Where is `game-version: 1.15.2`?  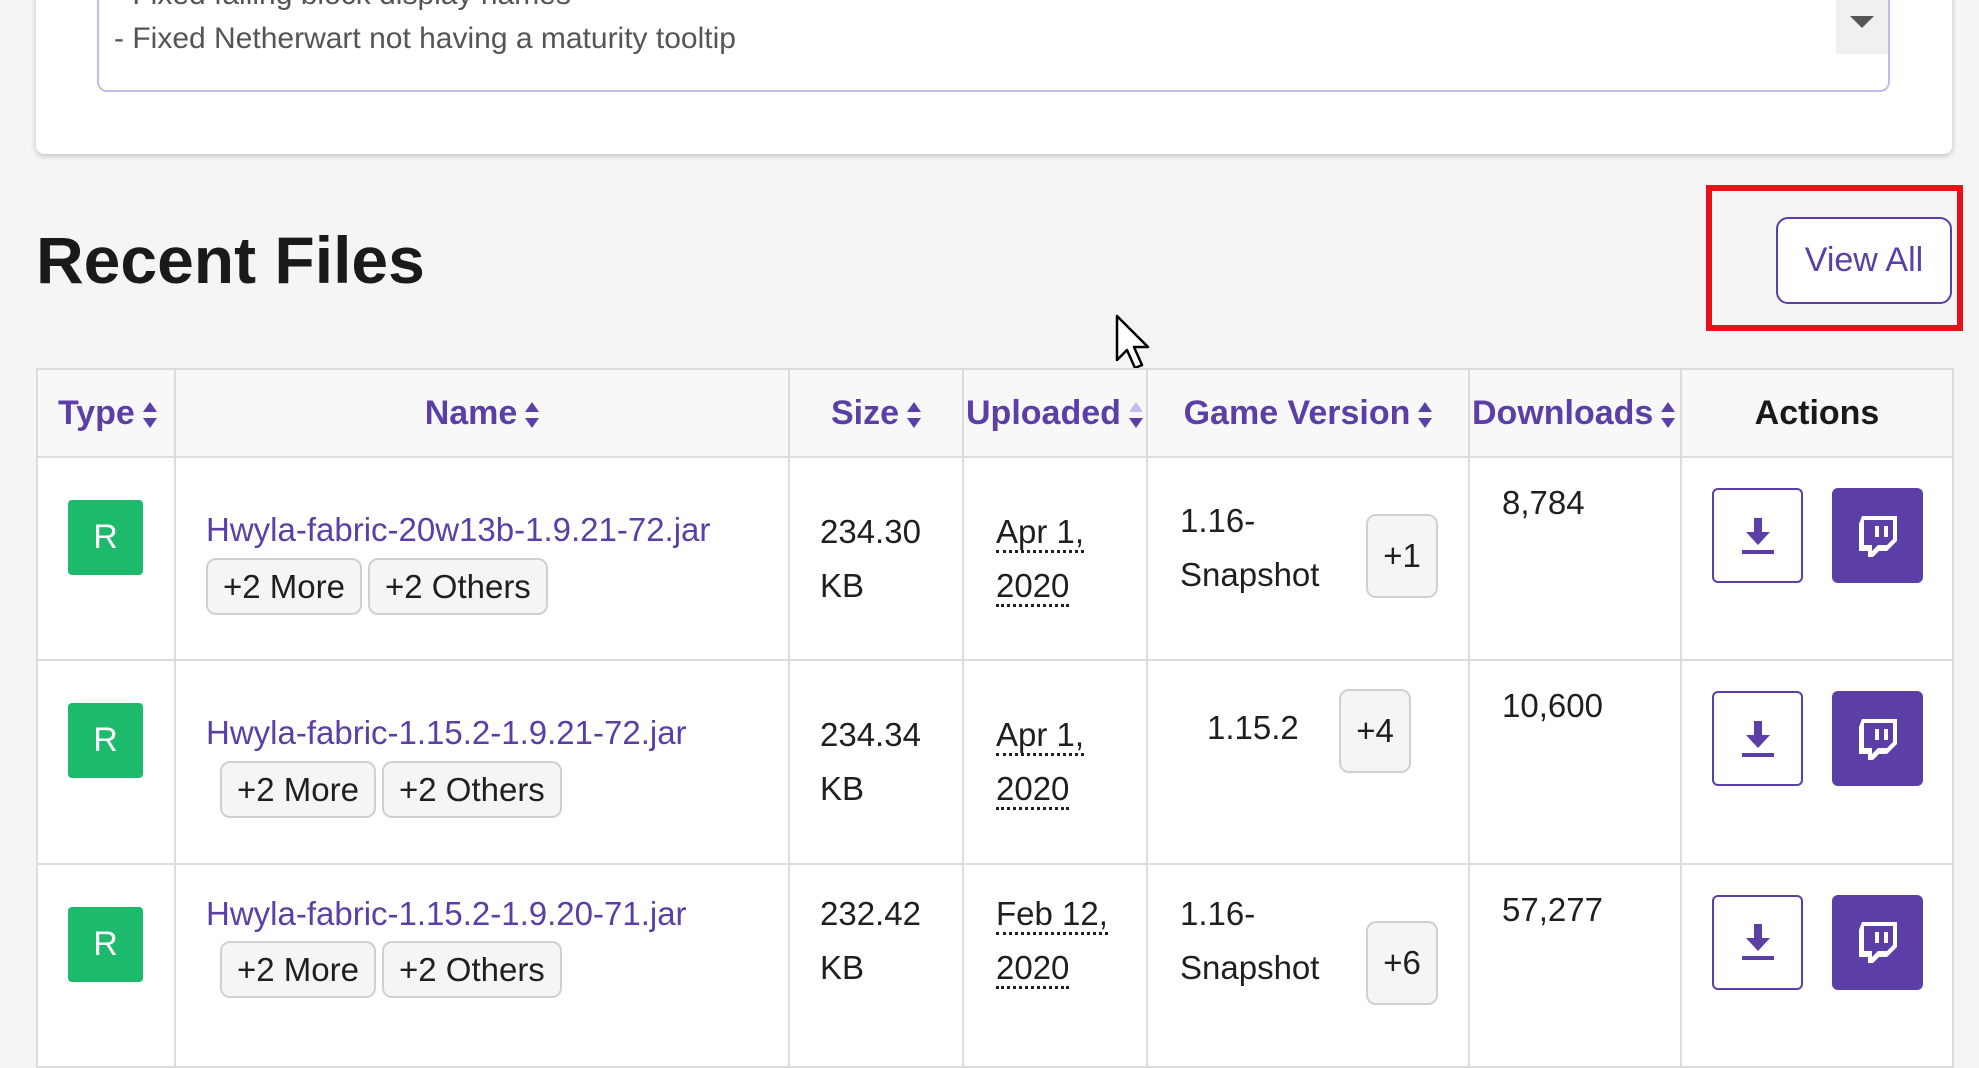
game-version: 1.15.2 is located at coordinates (1253, 728).